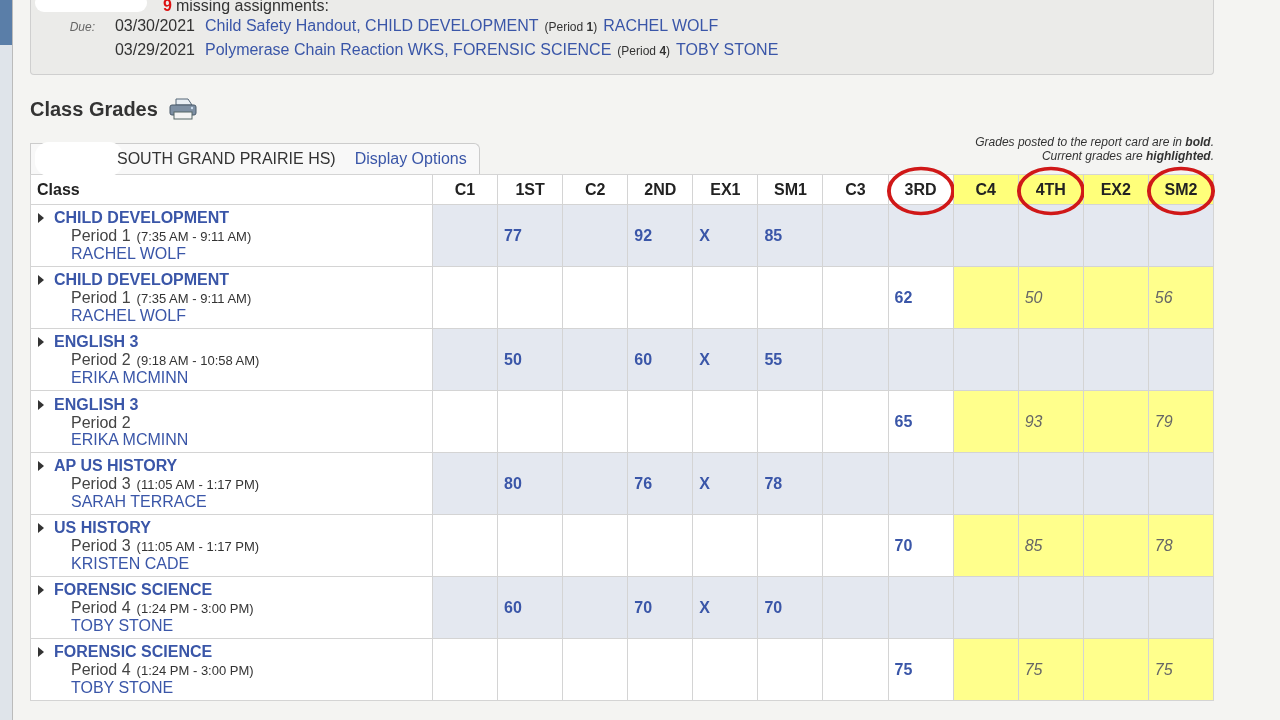 This screenshot has height=720, width=1280. I want to click on grade-value: 55, so click(773, 359).